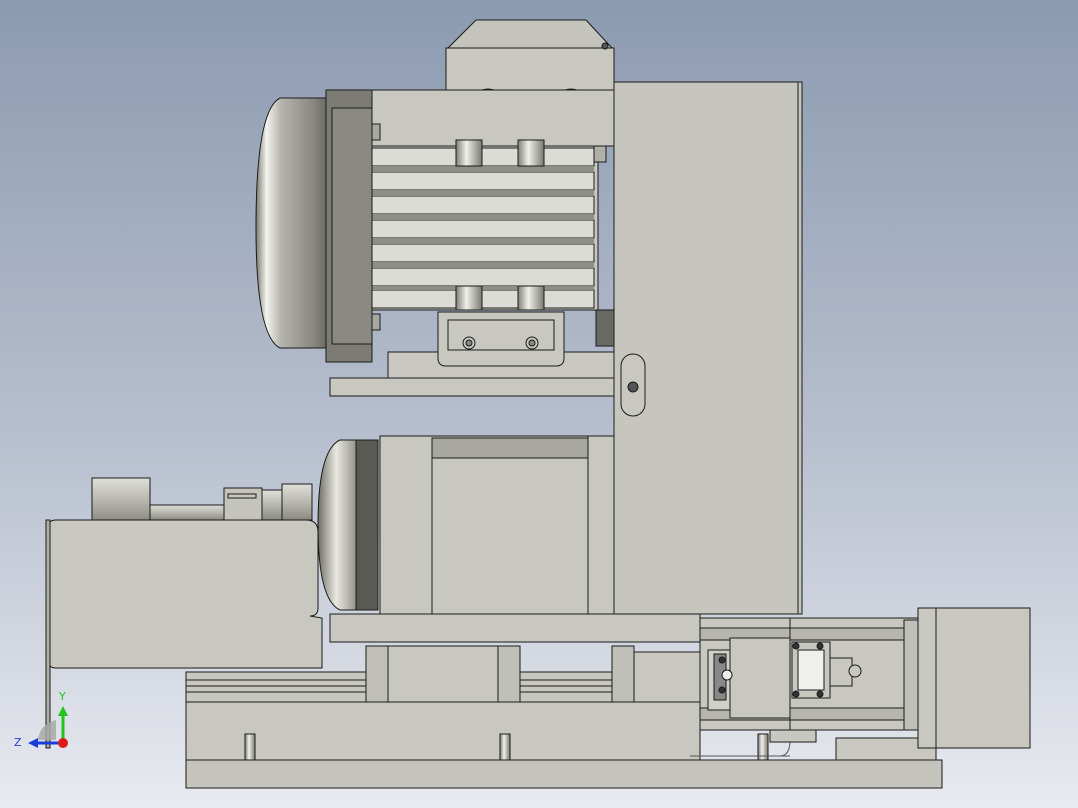 This screenshot has width=1078, height=808. Describe the element at coordinates (18, 742) in the screenshot. I see `z-axis-label: Z` at that location.